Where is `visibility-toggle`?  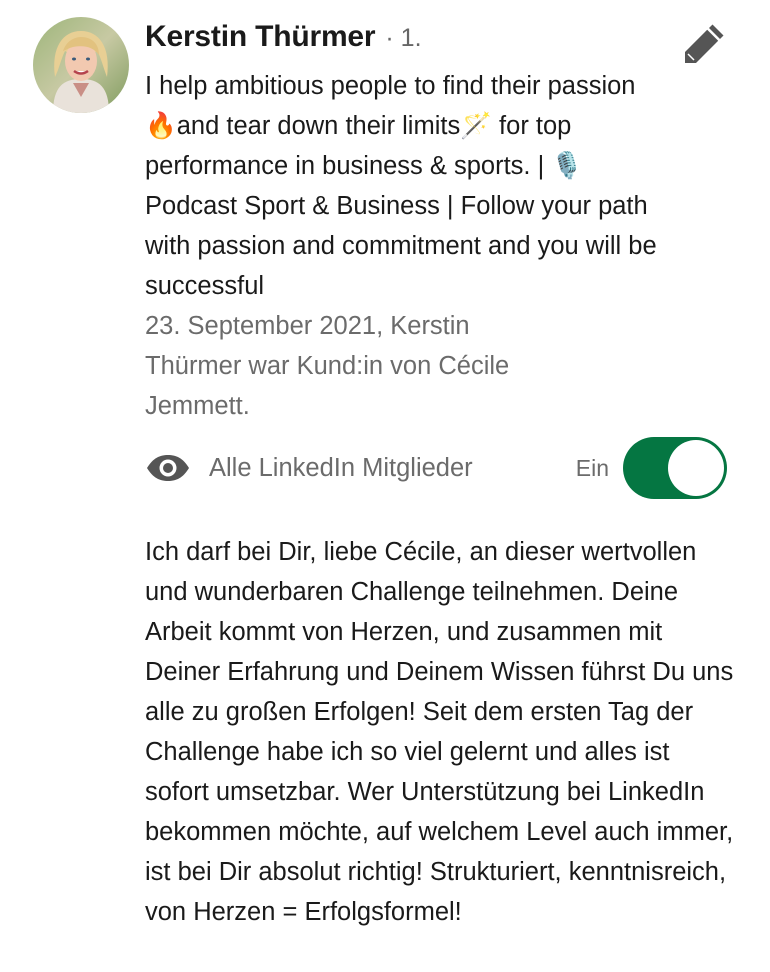 visibility-toggle is located at coordinates (675, 468).